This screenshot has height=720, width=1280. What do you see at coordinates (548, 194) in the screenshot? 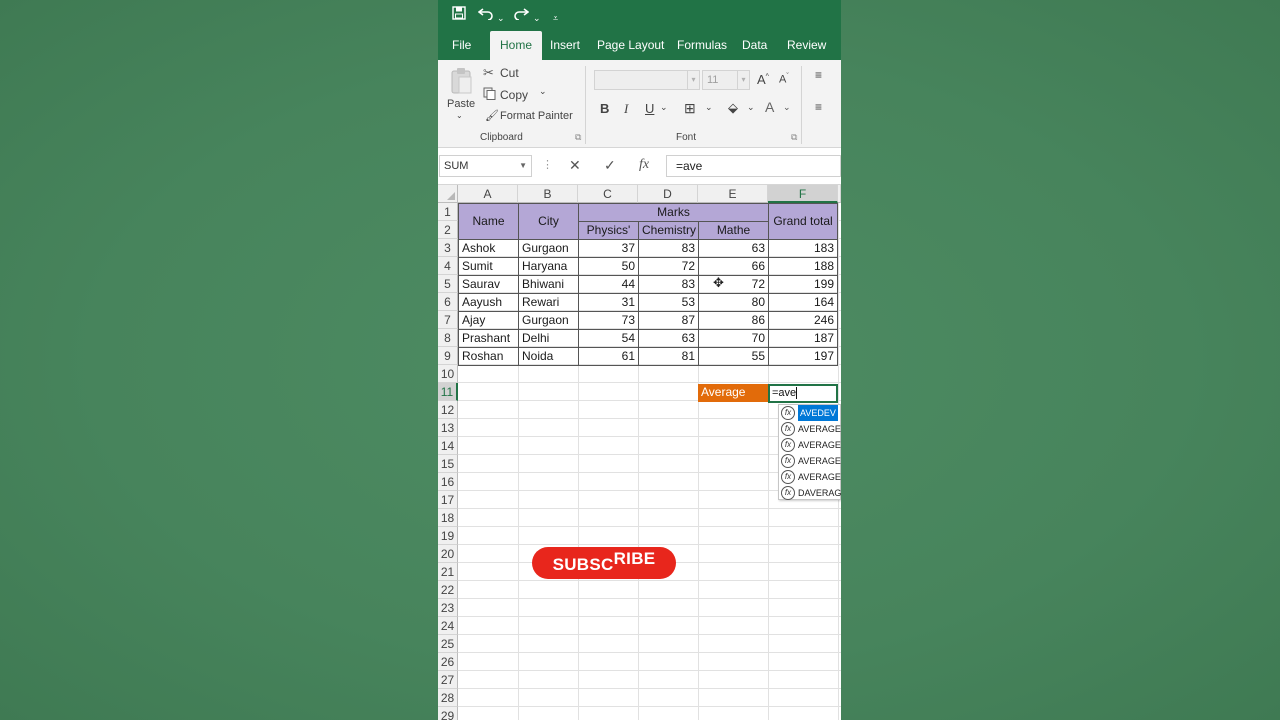
I see `column-header-b: B` at bounding box center [548, 194].